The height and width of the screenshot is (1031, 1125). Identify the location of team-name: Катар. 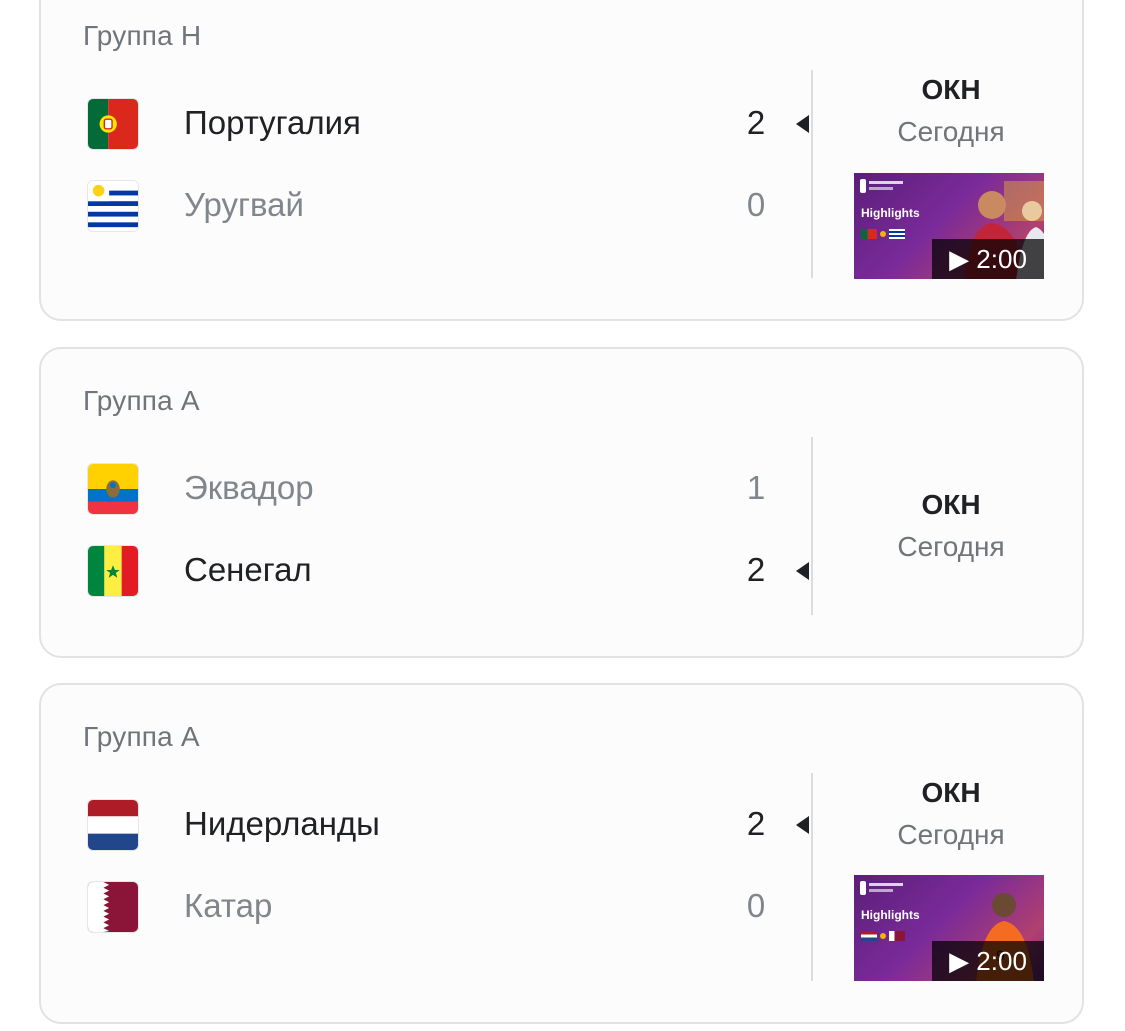
(228, 905).